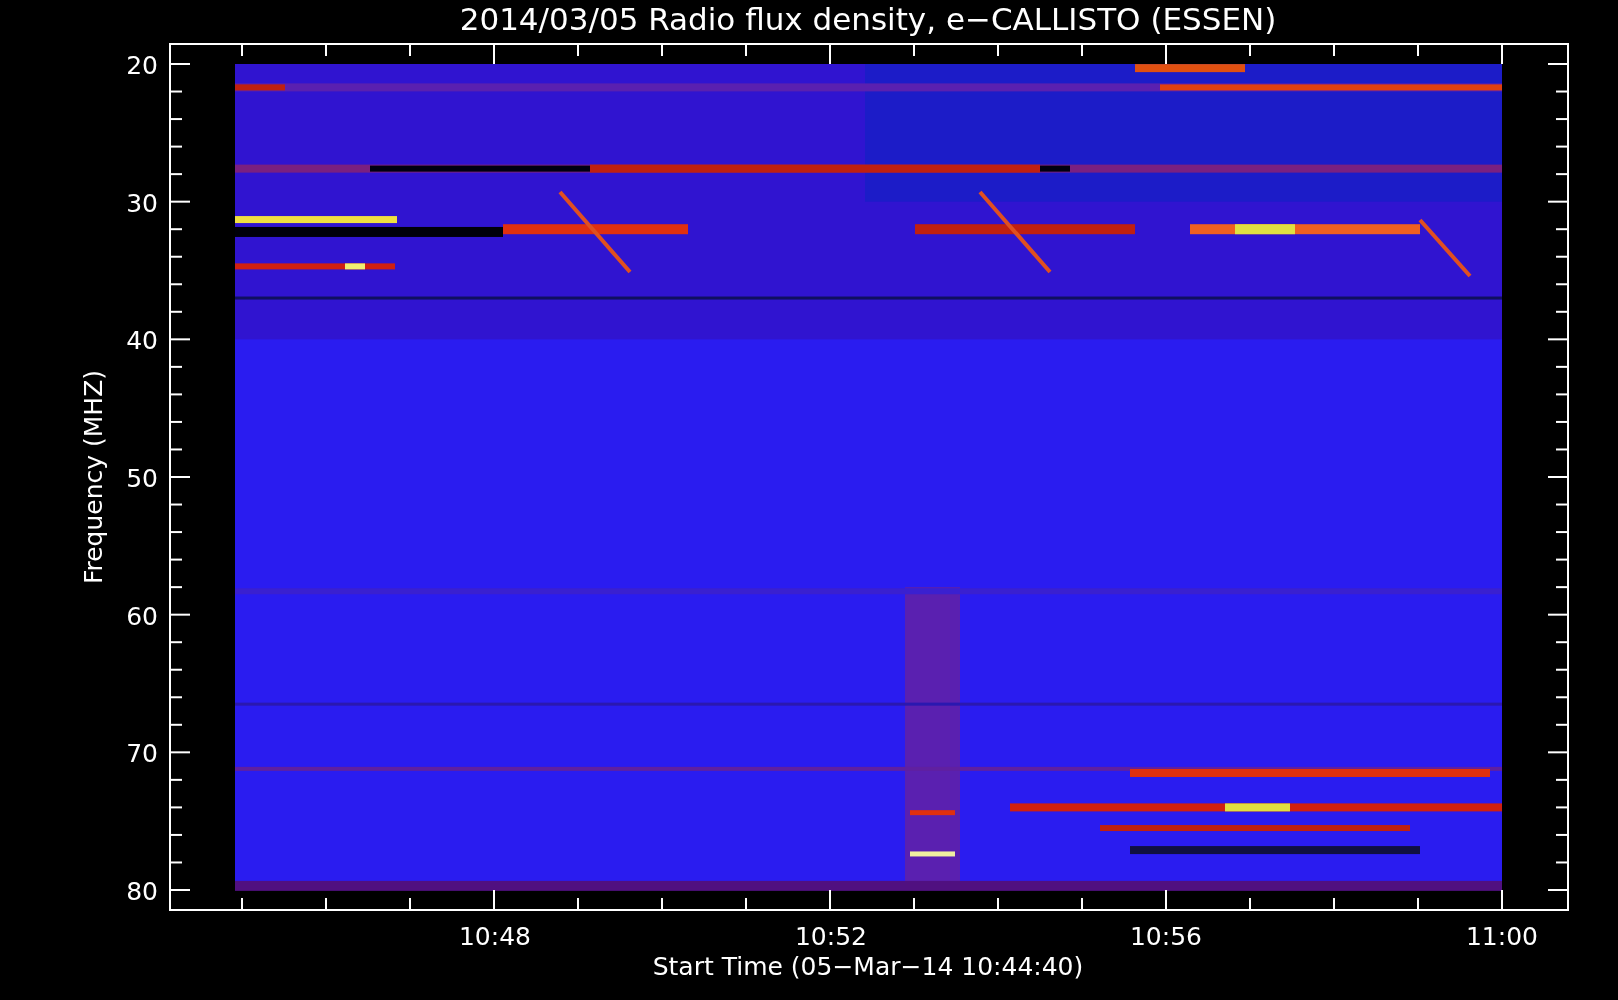 The height and width of the screenshot is (1000, 1618). What do you see at coordinates (495, 936) in the screenshot?
I see `x-tick-label: 10:48` at bounding box center [495, 936].